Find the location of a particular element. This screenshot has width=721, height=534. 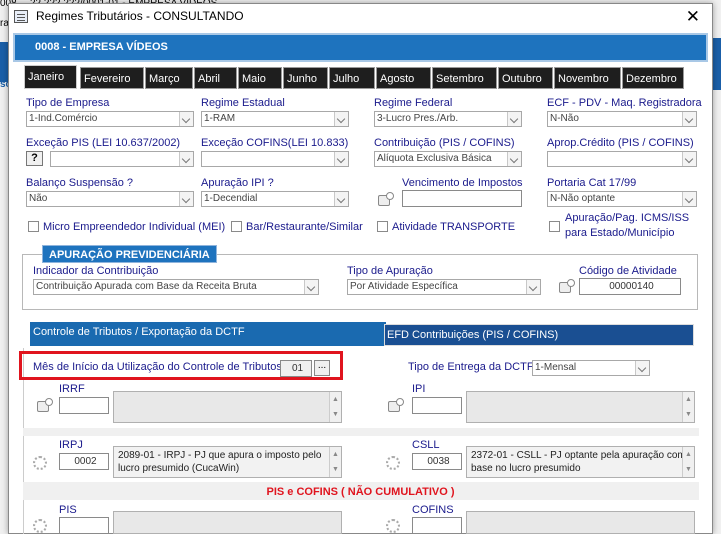

mes-inicio-input: 01 is located at coordinates (296, 368).